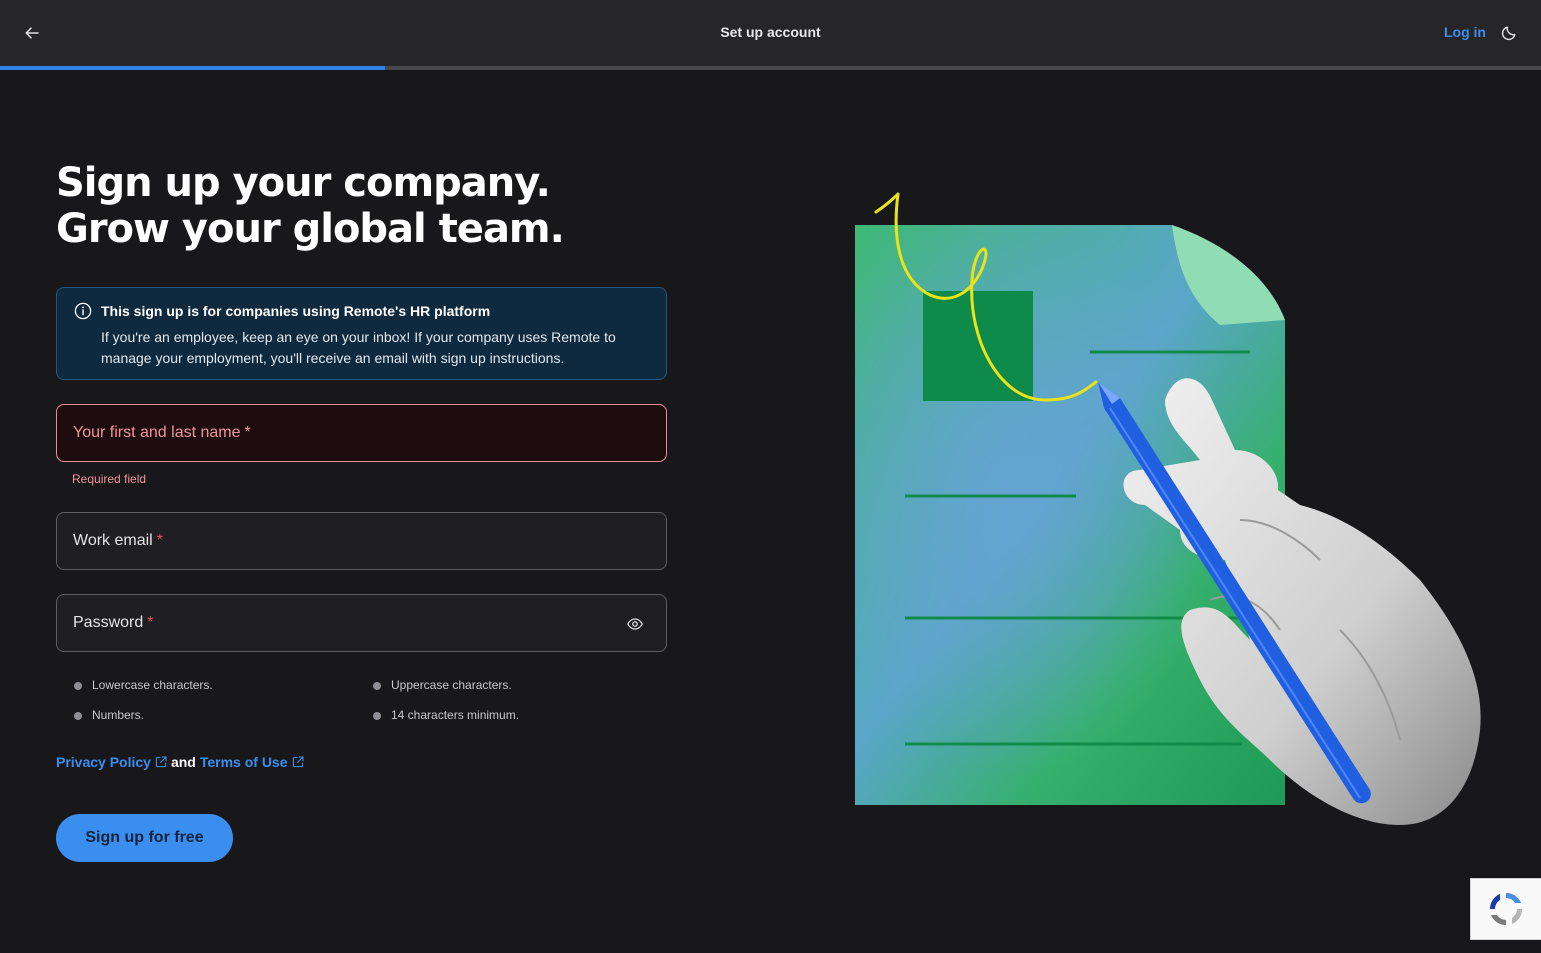  Describe the element at coordinates (183, 762) in the screenshot. I see `legal-and-text: and` at that location.